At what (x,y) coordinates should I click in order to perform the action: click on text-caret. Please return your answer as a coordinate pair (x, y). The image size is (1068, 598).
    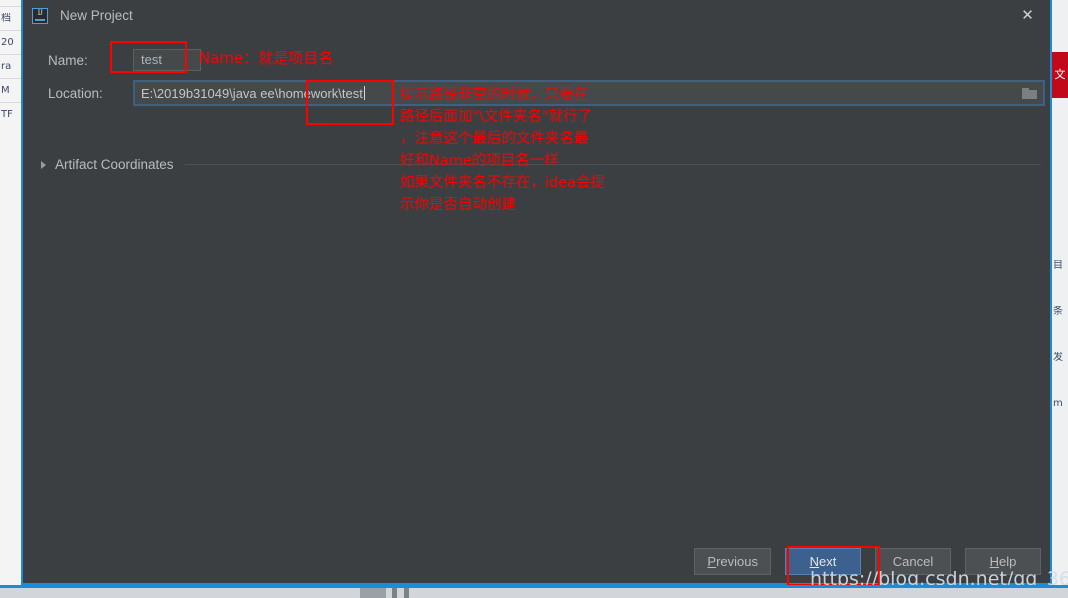
    Looking at the image, I should click on (364, 92).